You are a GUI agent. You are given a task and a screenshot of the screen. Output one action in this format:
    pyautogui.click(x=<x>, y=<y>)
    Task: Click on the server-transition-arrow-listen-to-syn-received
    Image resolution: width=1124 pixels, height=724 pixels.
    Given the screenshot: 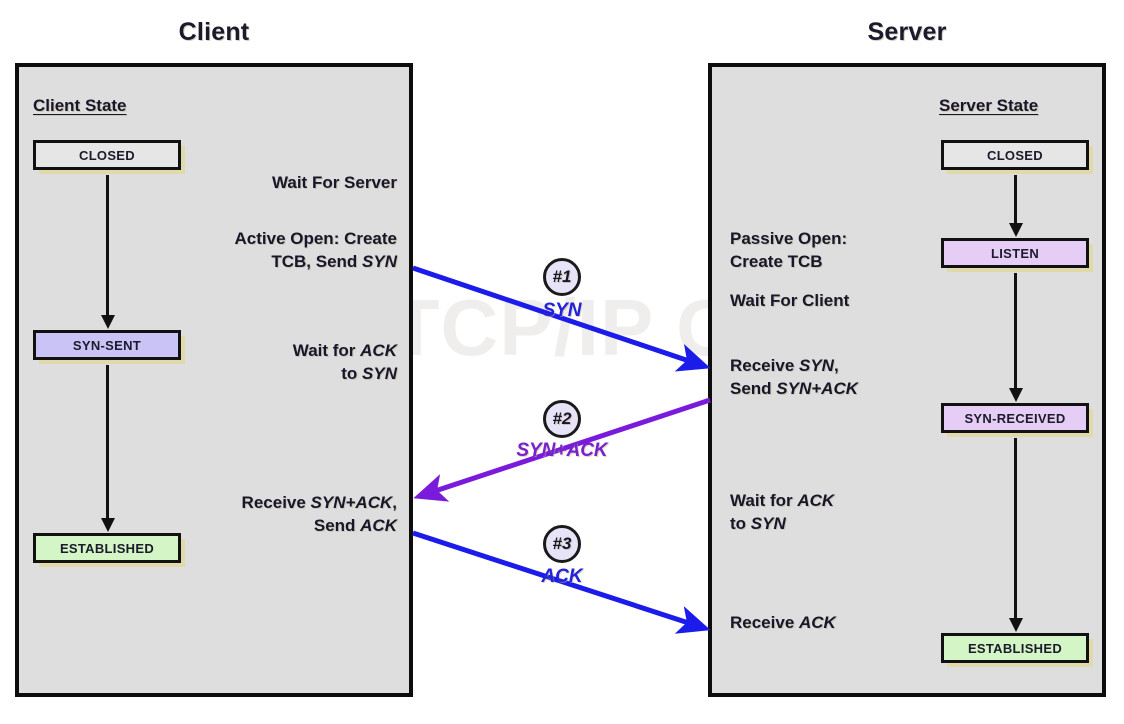 What is the action you would take?
    pyautogui.click(x=1015, y=331)
    